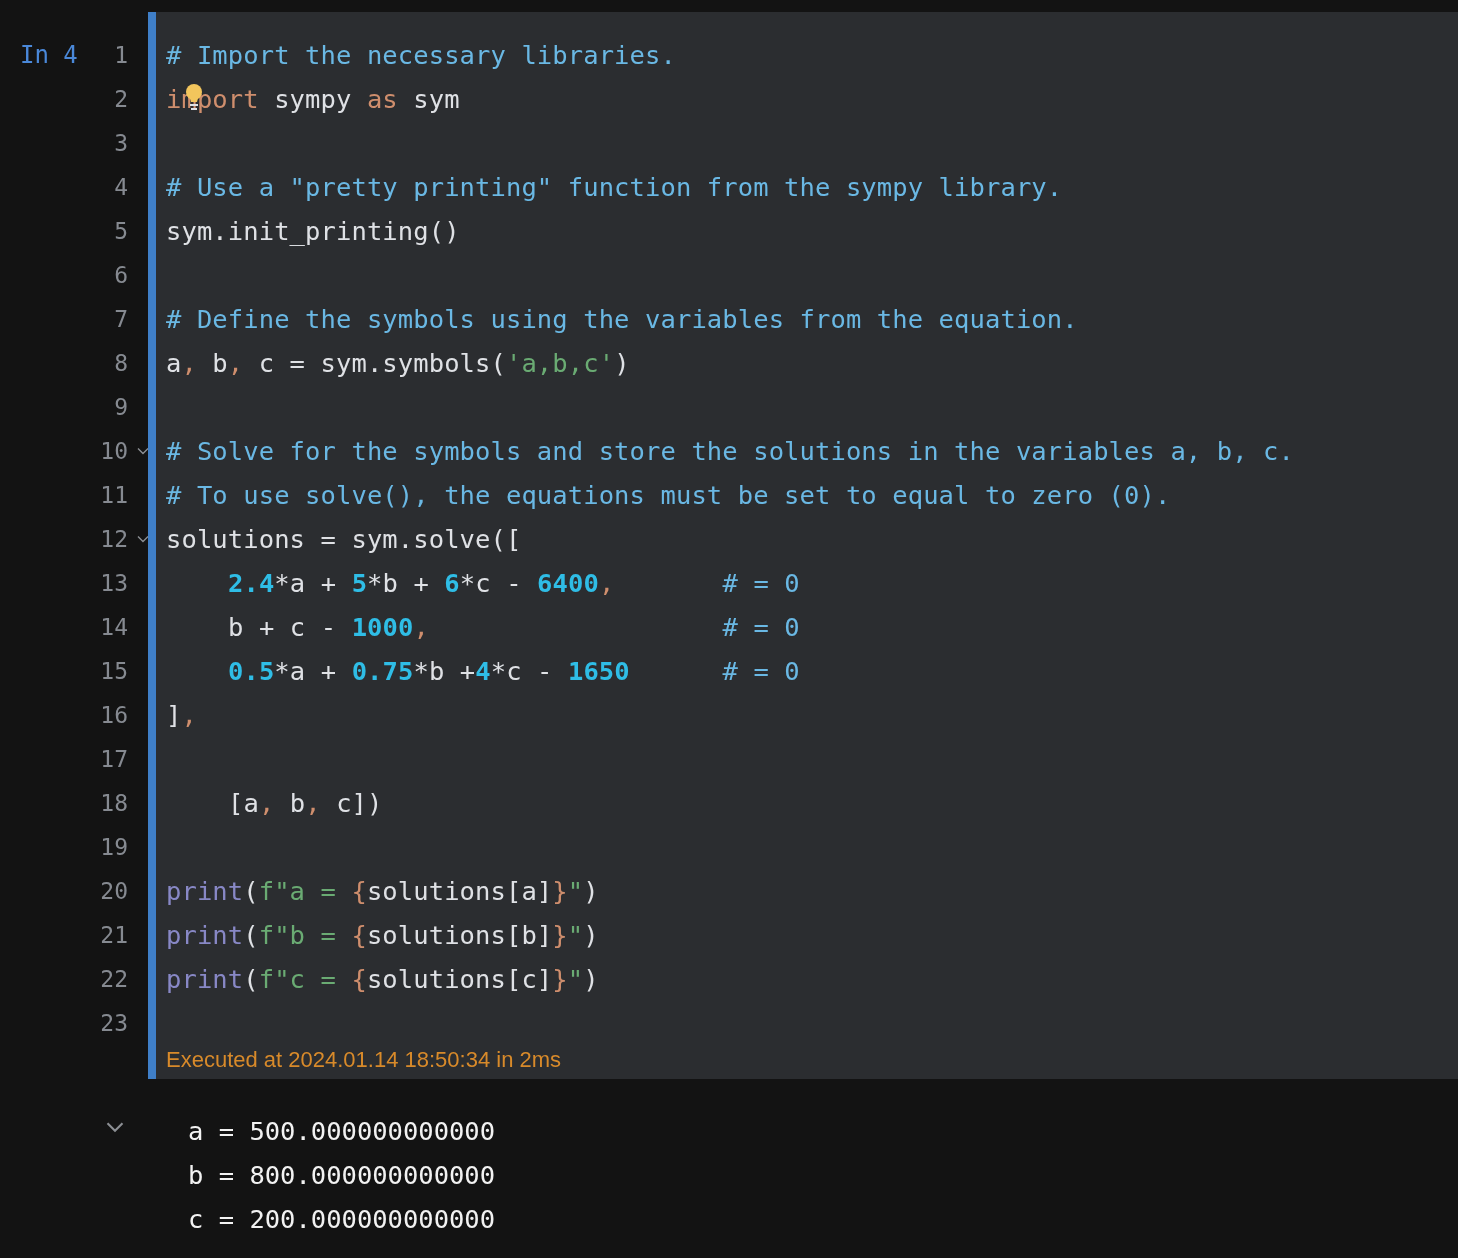  Describe the element at coordinates (114, 1023) in the screenshot. I see `line-number: 23` at that location.